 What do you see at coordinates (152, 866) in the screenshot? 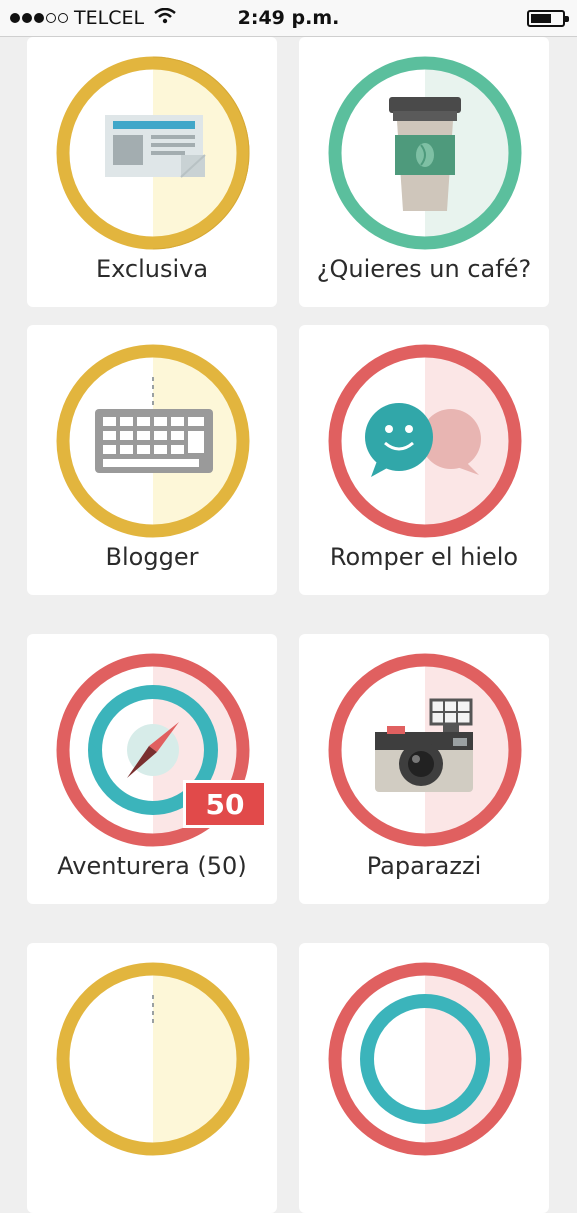
I see `badge-label: Aventurera (50)` at bounding box center [152, 866].